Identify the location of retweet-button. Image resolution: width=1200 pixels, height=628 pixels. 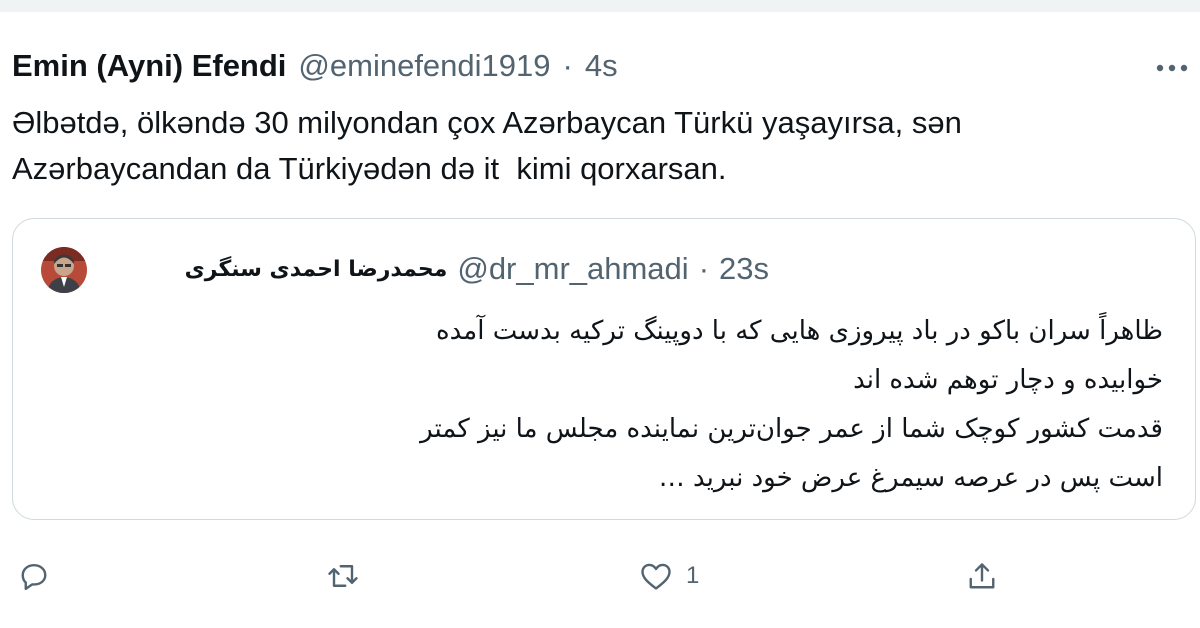
(343, 576).